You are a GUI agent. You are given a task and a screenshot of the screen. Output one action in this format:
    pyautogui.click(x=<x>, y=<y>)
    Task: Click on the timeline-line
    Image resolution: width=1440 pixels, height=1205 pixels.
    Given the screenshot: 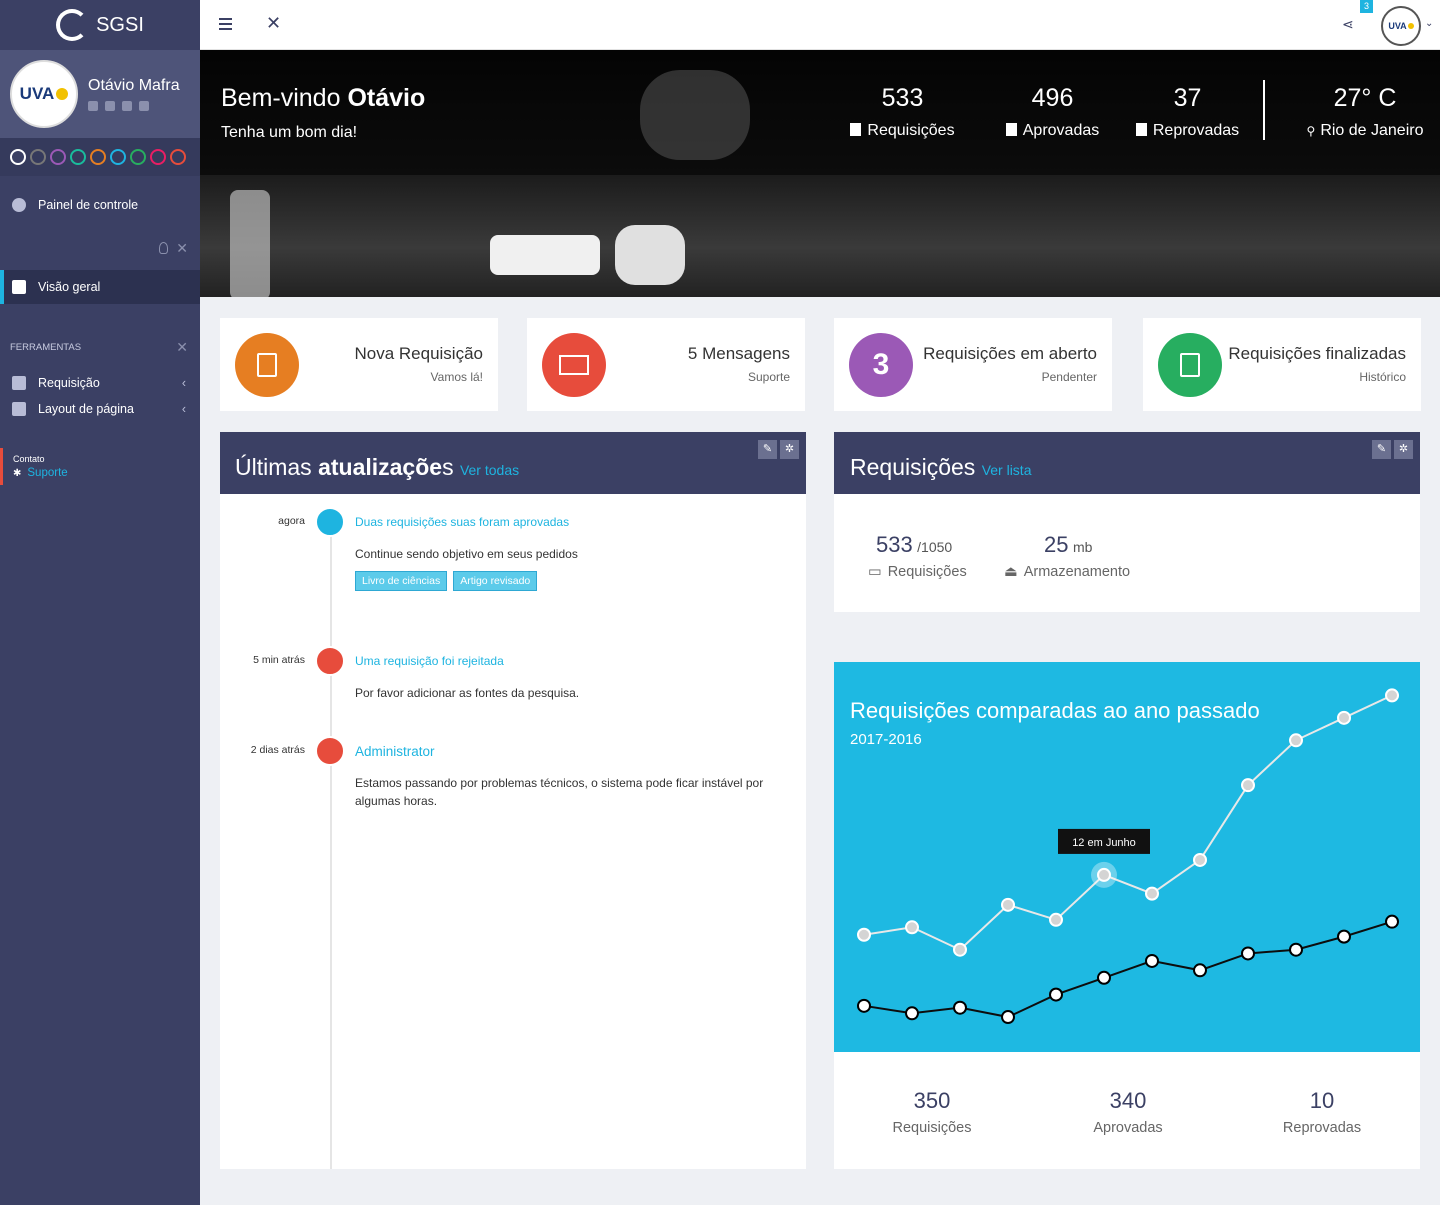 What is the action you would take?
    pyautogui.click(x=331, y=839)
    